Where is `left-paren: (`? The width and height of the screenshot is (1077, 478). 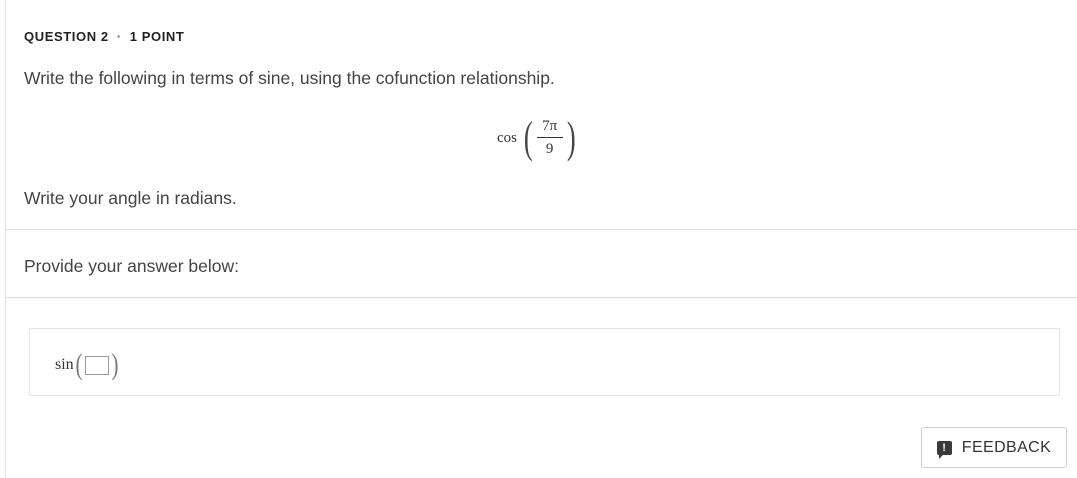 left-paren: ( is located at coordinates (528, 137).